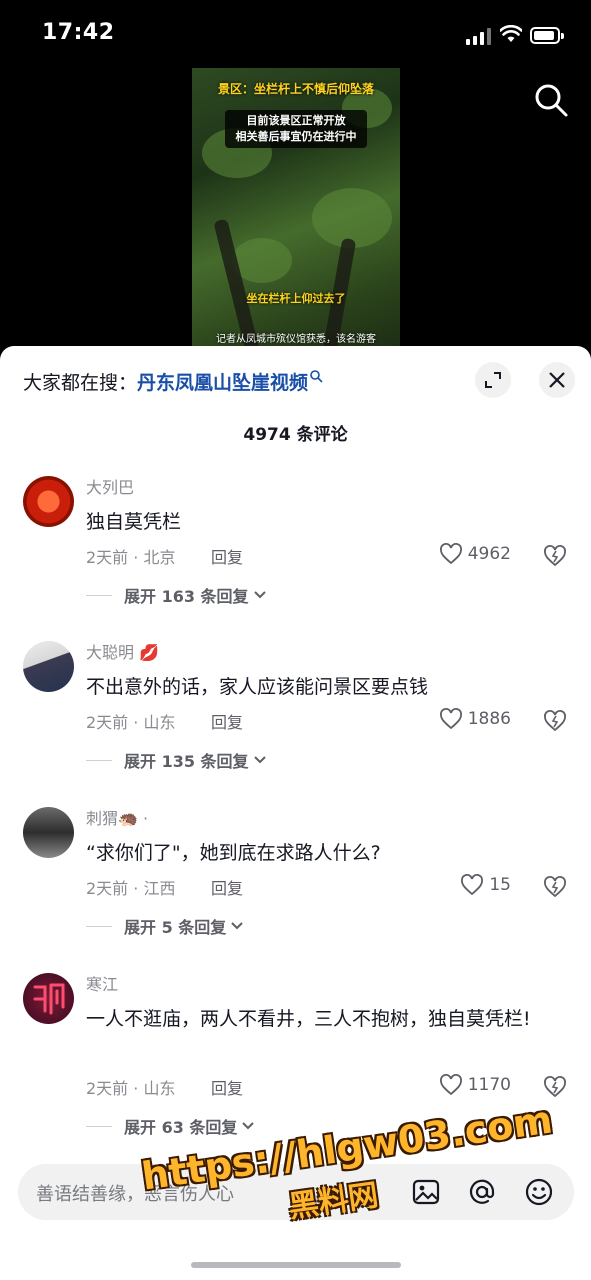 The height and width of the screenshot is (1280, 591). Describe the element at coordinates (489, 1085) in the screenshot. I see `like-count: 1170` at that location.